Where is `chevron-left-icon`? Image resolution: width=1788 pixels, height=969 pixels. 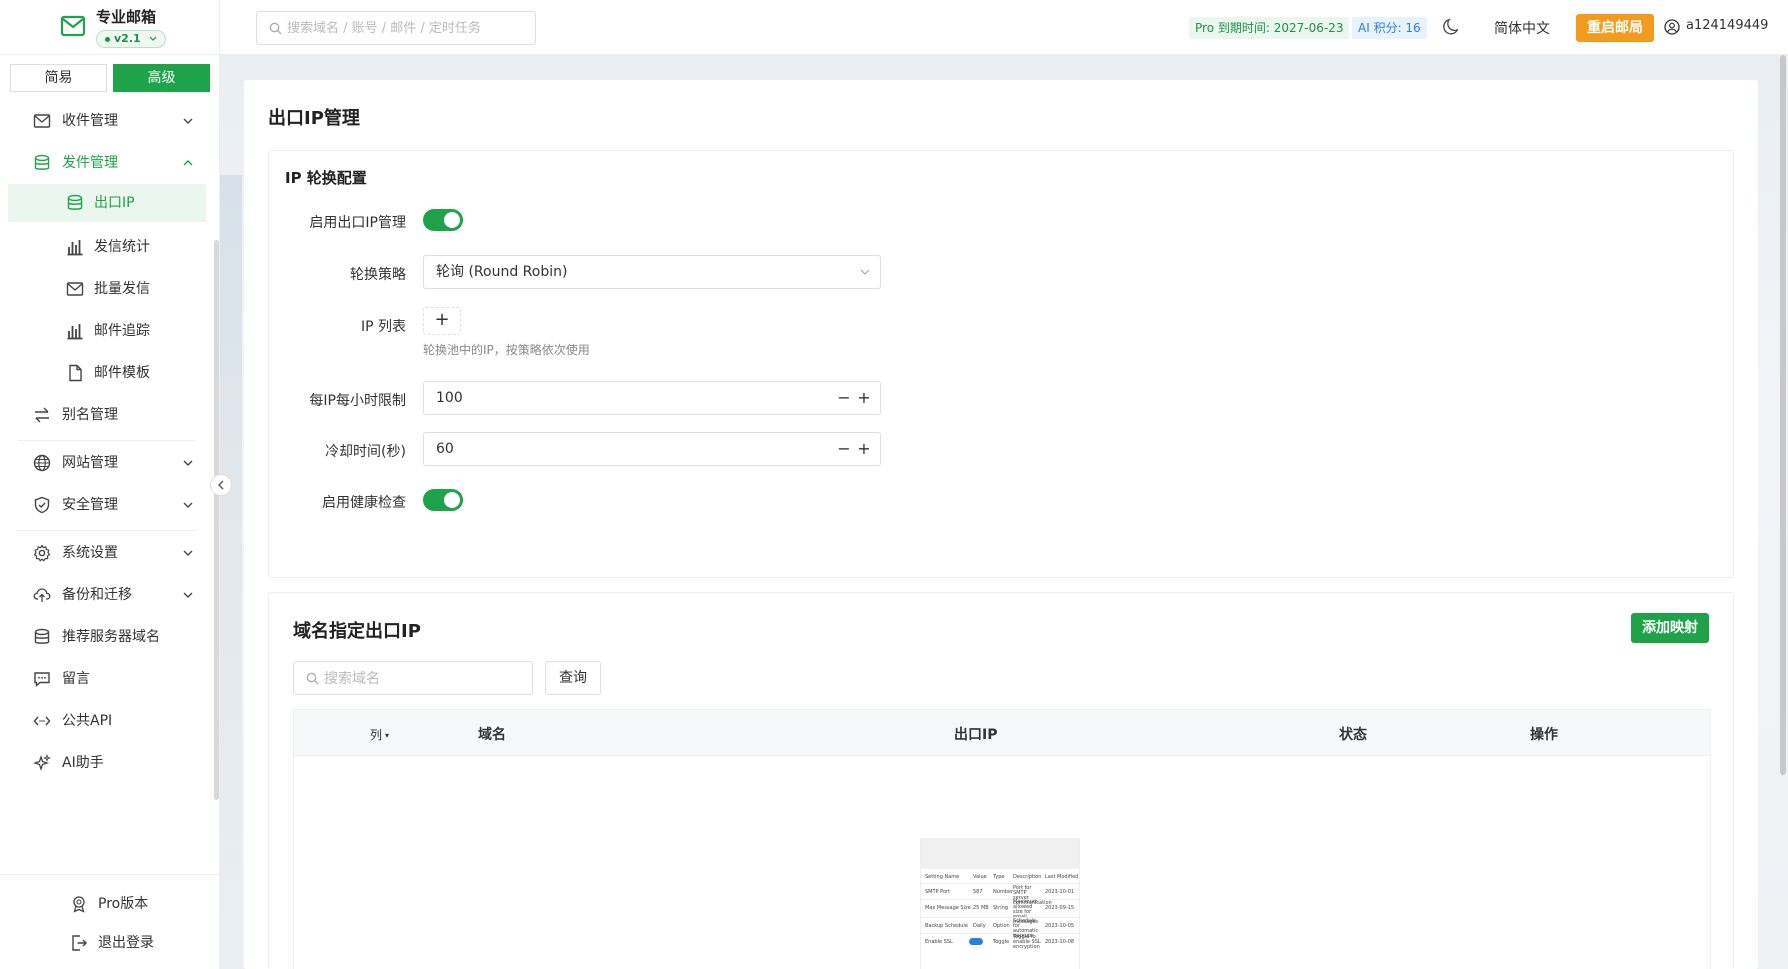 chevron-left-icon is located at coordinates (221, 485).